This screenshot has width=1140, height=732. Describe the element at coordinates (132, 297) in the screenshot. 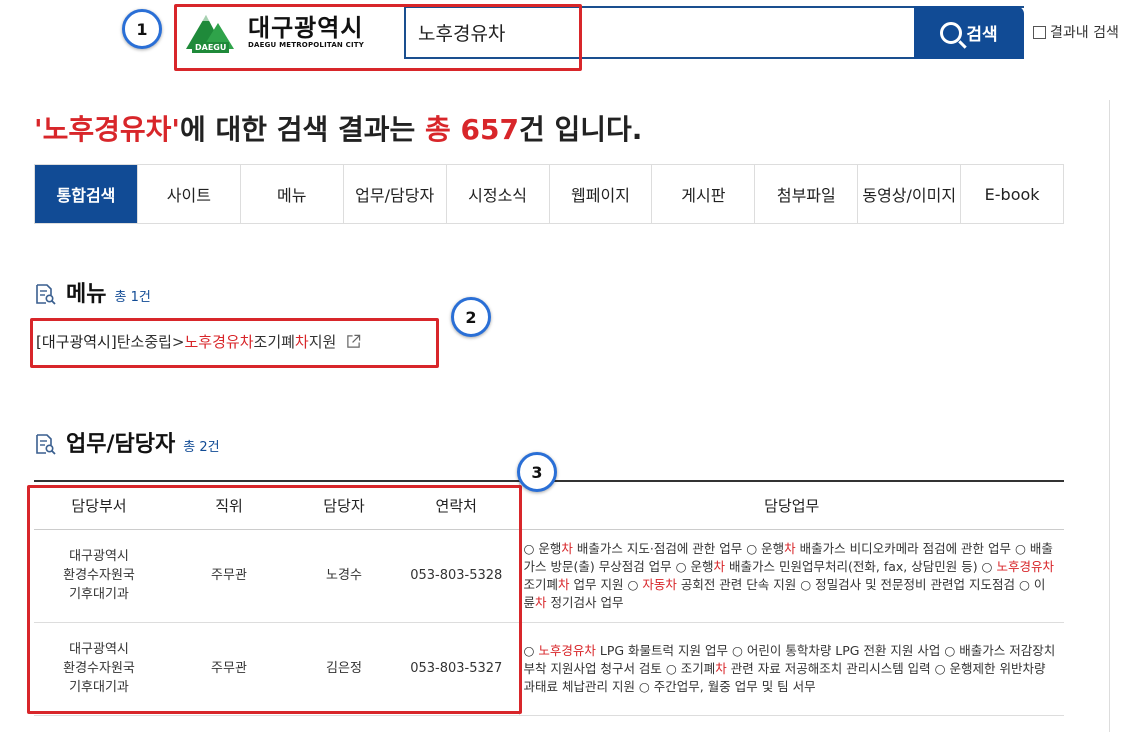

I see `menu-section-count: 총 1건` at that location.